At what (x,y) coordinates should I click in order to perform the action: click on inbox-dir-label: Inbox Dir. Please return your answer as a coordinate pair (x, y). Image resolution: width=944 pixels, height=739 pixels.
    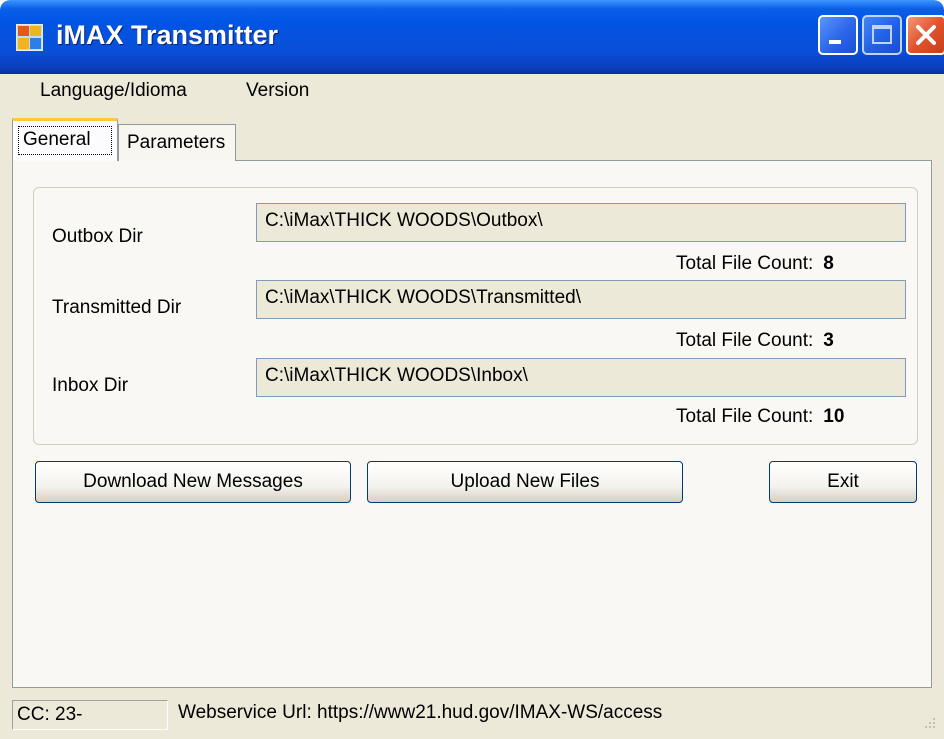
    Looking at the image, I should click on (90, 385).